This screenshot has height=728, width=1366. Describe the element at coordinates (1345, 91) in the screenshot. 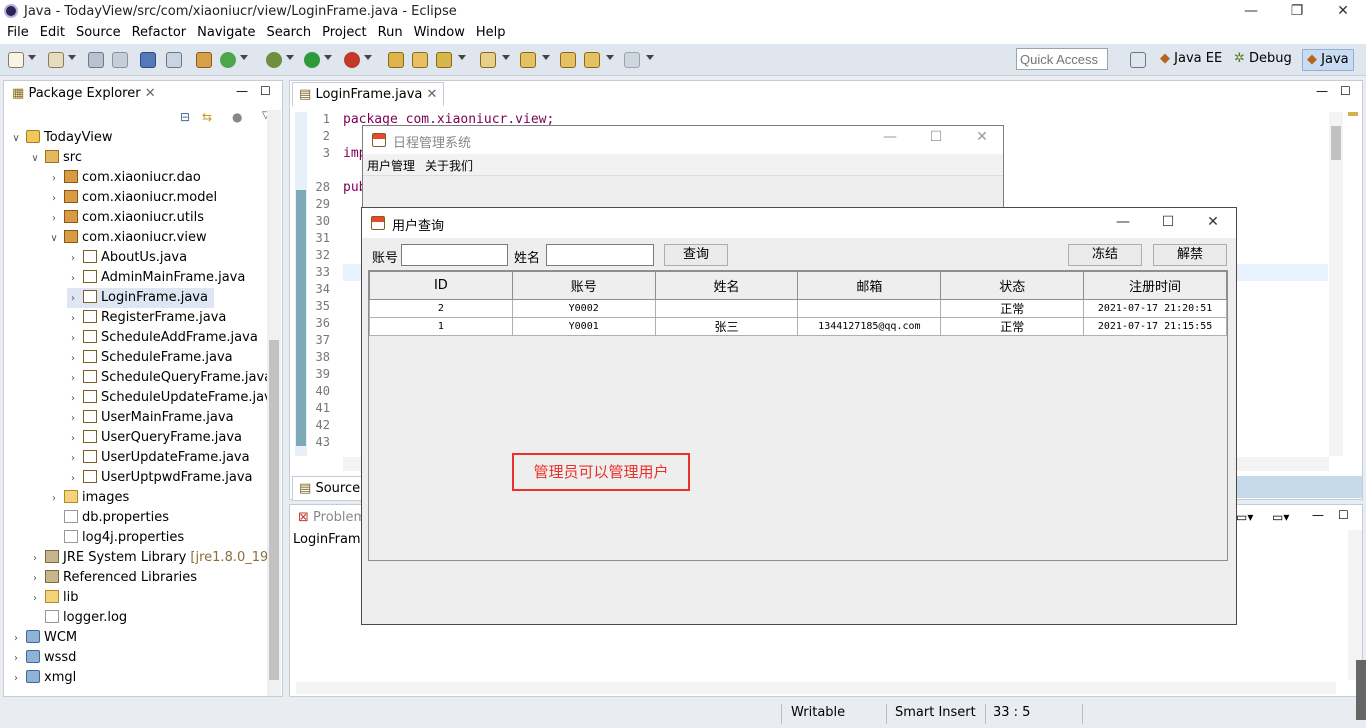

I see `maximize-editor-icon: ☐` at that location.